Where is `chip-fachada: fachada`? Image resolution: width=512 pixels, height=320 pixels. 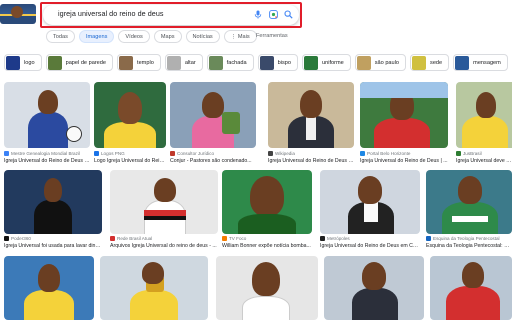
chip-fachada: fachada is located at coordinates (230, 62).